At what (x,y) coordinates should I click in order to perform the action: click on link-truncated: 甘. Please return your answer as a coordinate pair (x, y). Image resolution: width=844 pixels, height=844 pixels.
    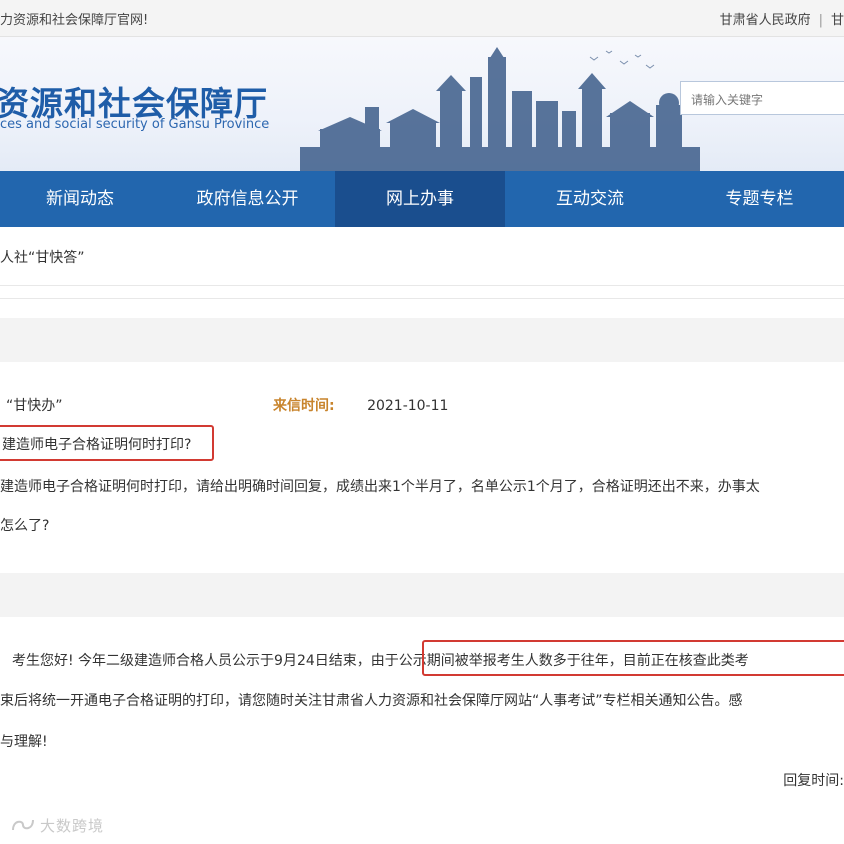
    Looking at the image, I should click on (837, 20).